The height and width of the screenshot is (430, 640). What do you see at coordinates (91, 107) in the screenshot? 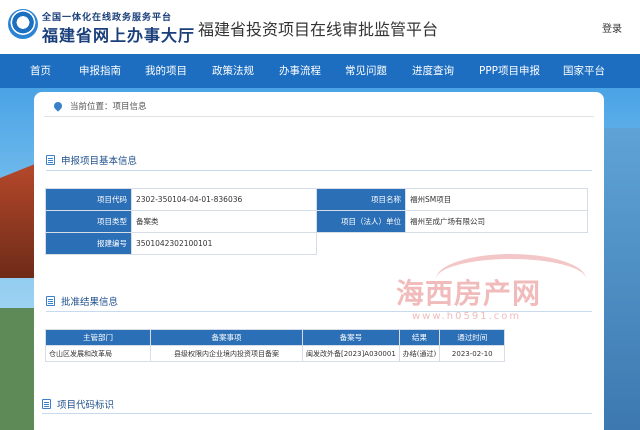
I see `breadcrumb-prefix: 当前位置：` at bounding box center [91, 107].